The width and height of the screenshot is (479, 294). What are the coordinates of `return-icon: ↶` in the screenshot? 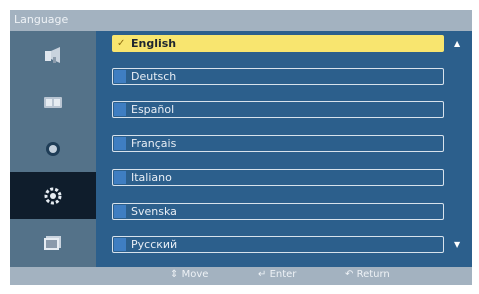 It's located at (349, 274).